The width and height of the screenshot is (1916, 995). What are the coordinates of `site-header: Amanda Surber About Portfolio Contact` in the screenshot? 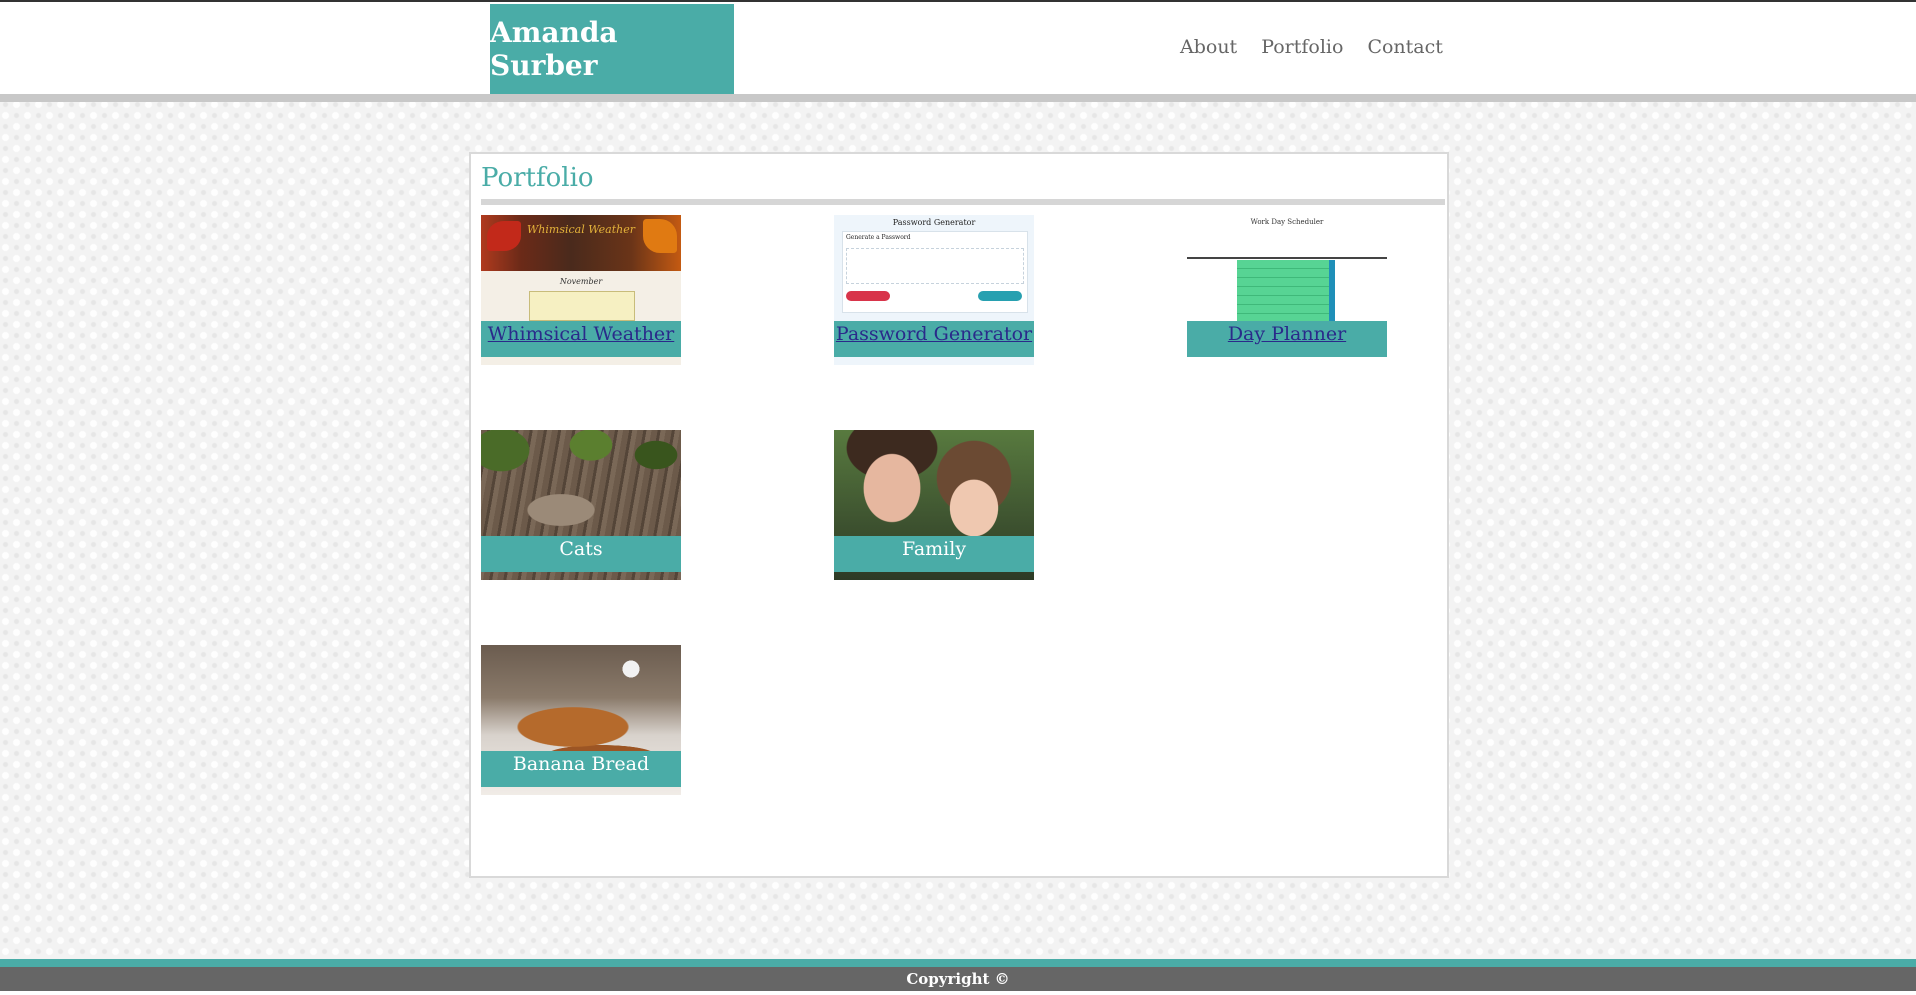 It's located at (958, 48).